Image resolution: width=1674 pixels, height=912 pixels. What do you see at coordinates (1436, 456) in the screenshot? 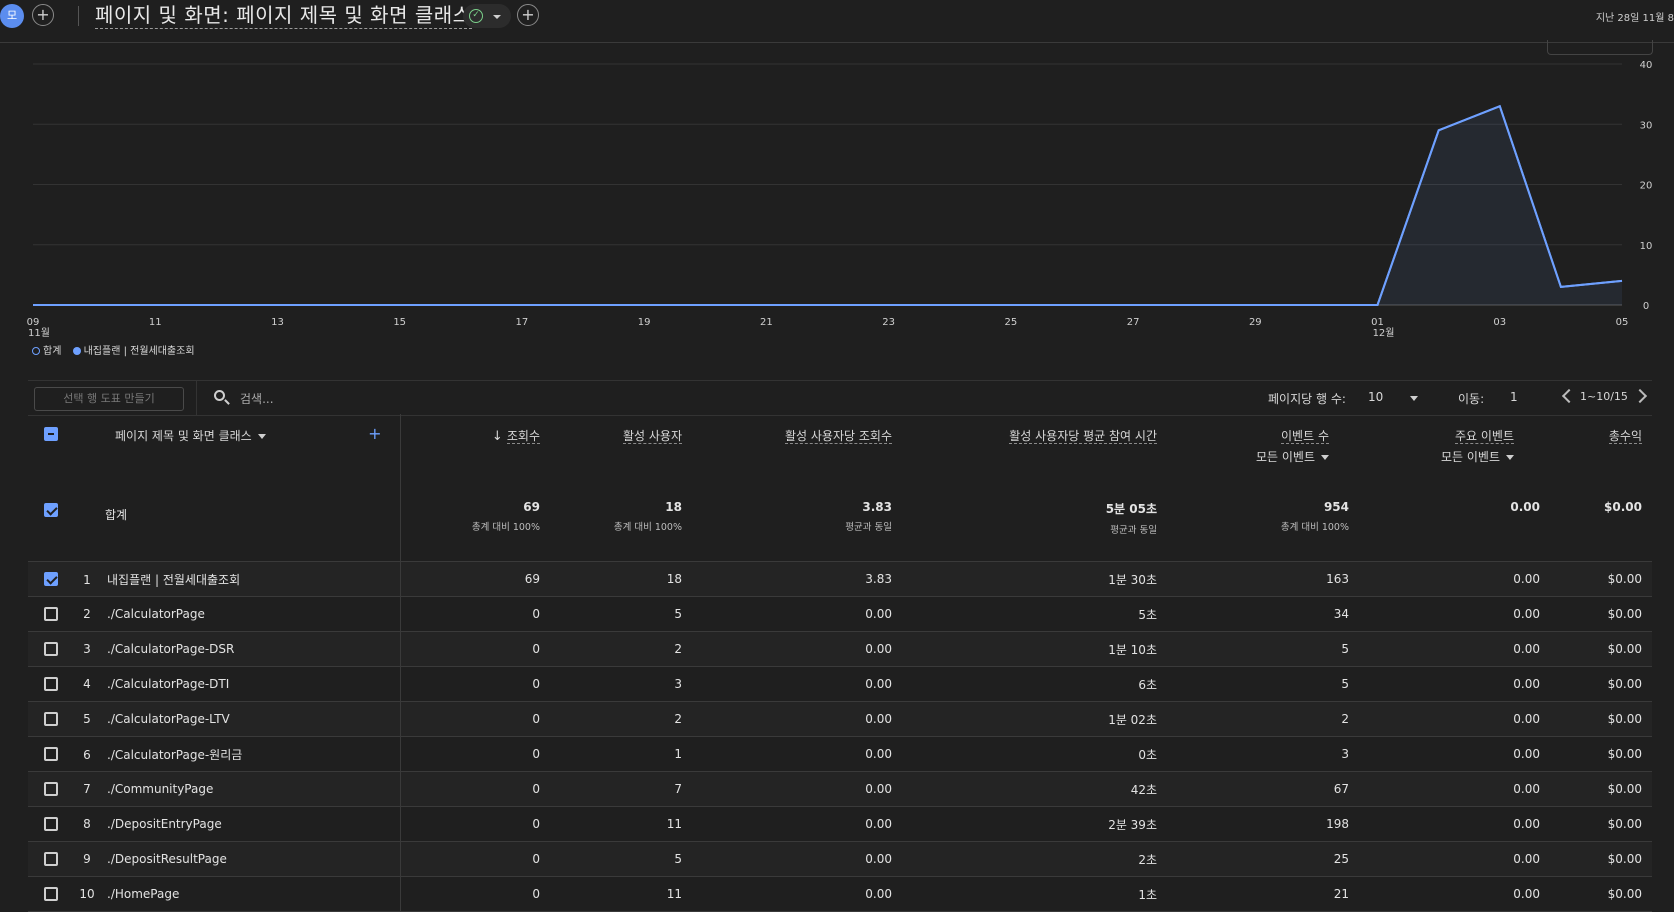
I see `key-event-filter-dropdown: 모든 이벤트` at bounding box center [1436, 456].